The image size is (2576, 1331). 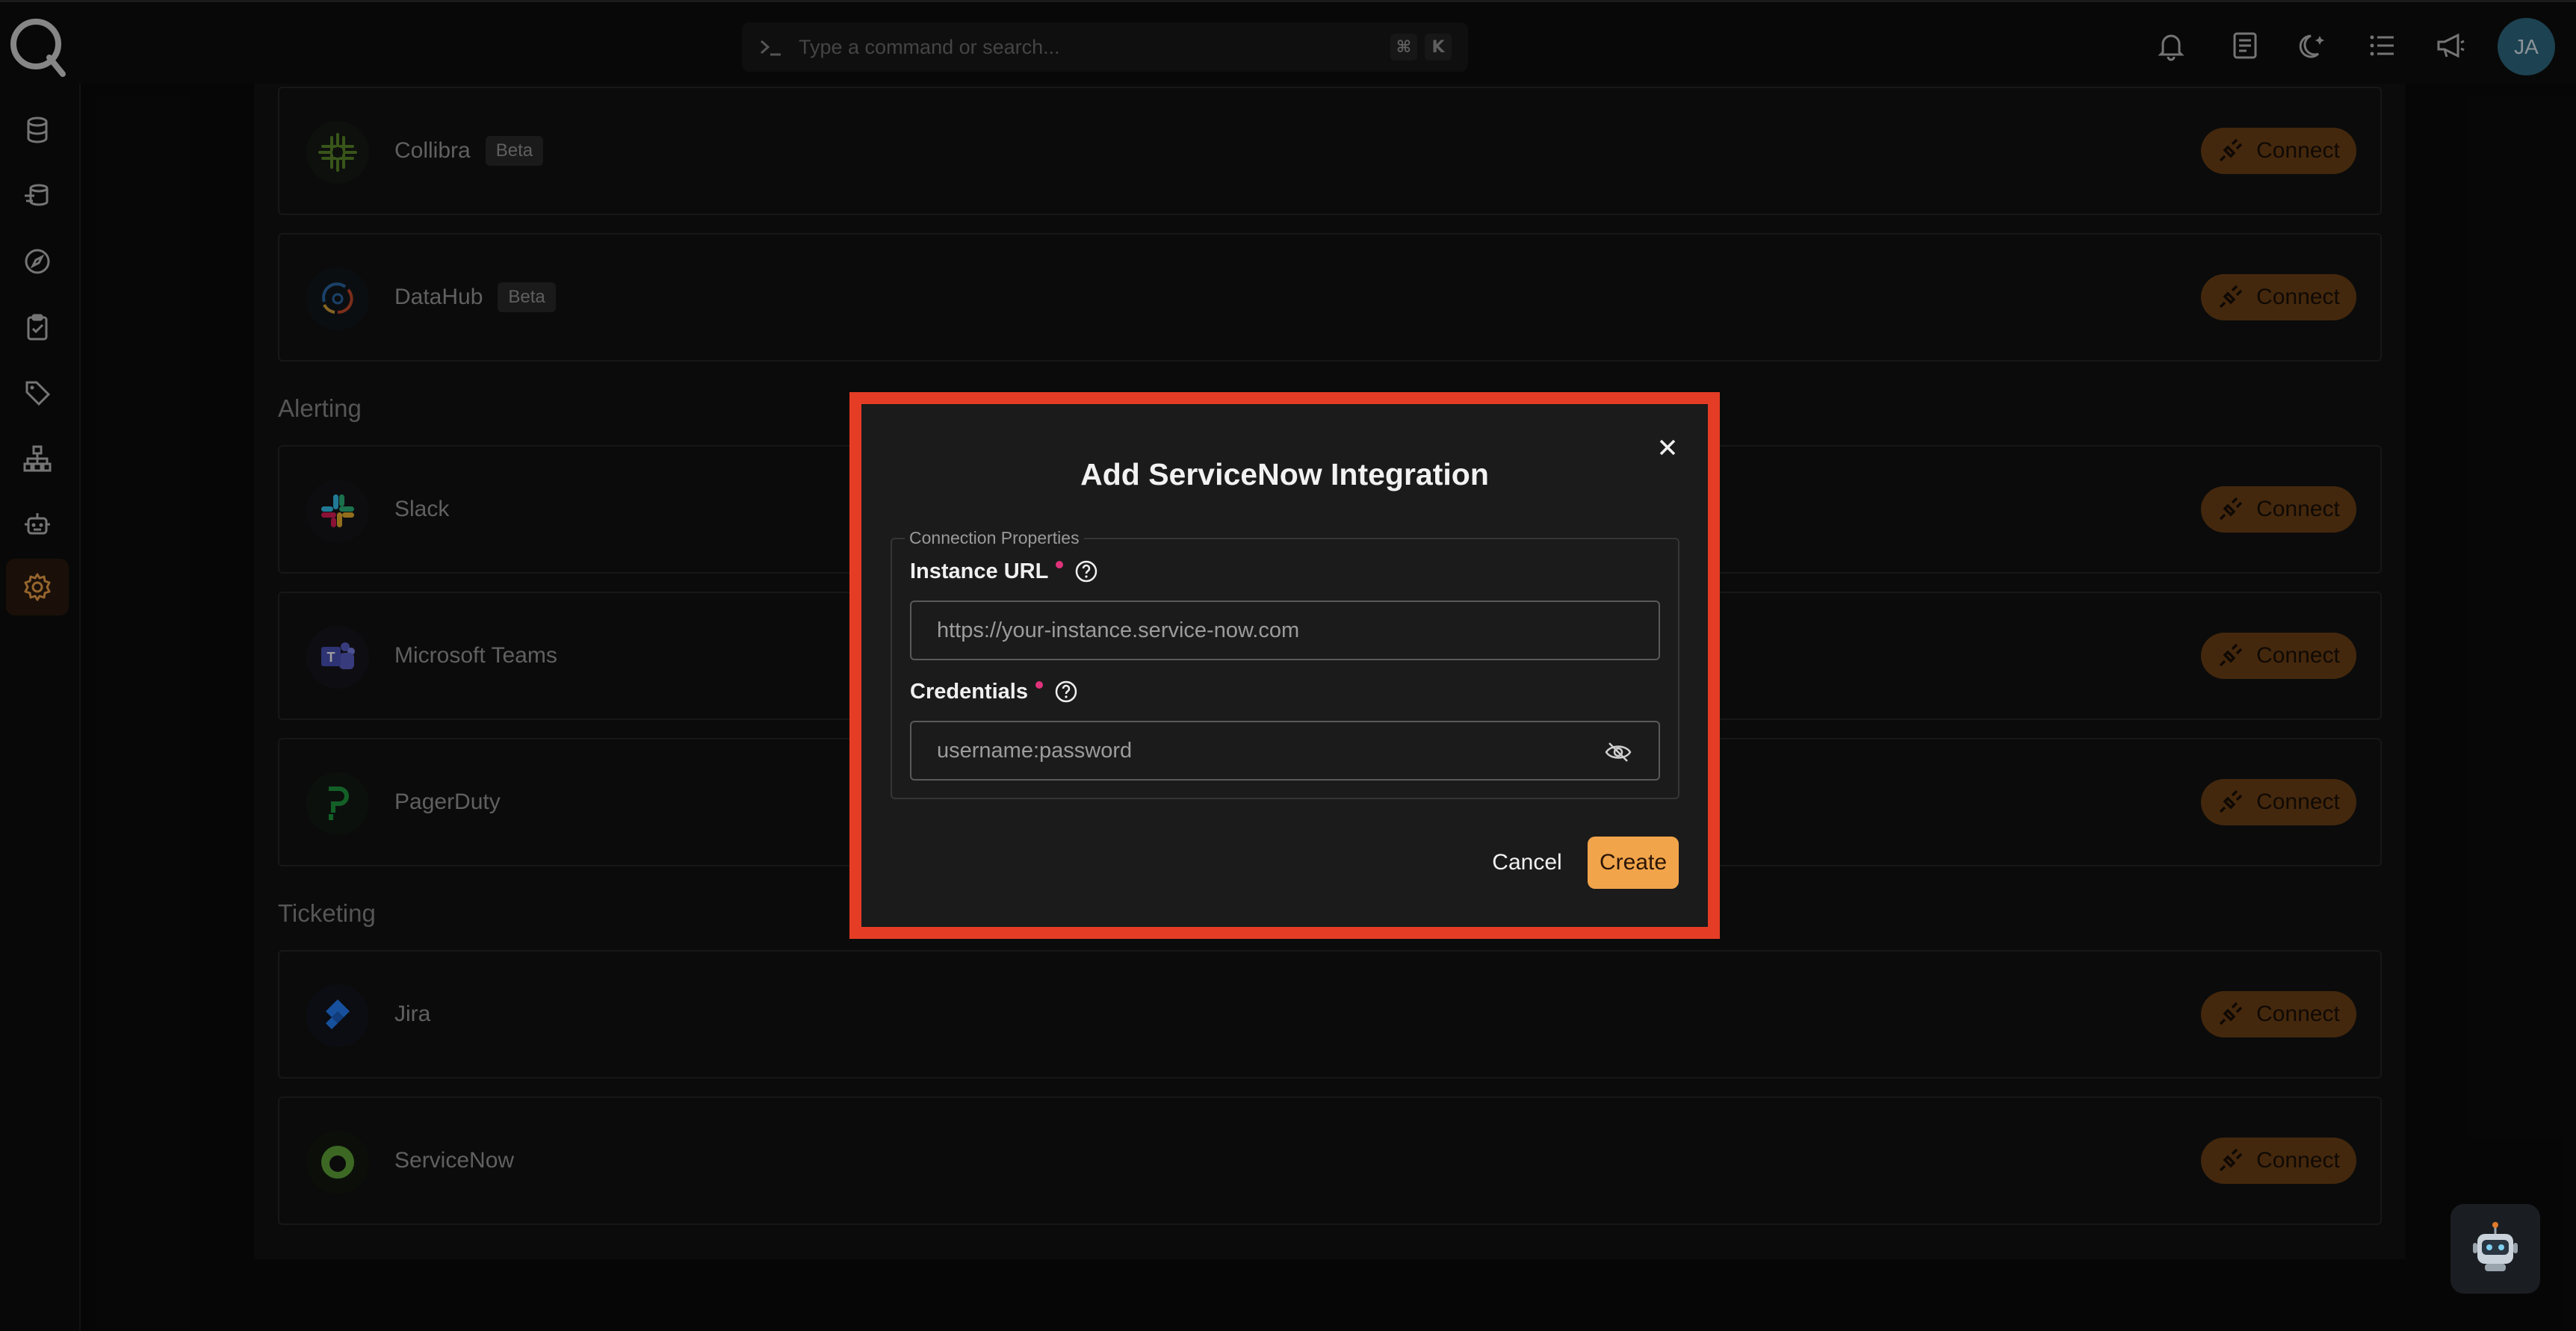 I want to click on instance-url-placeholder: https://your-instance.service-now.com, so click(x=1118, y=630).